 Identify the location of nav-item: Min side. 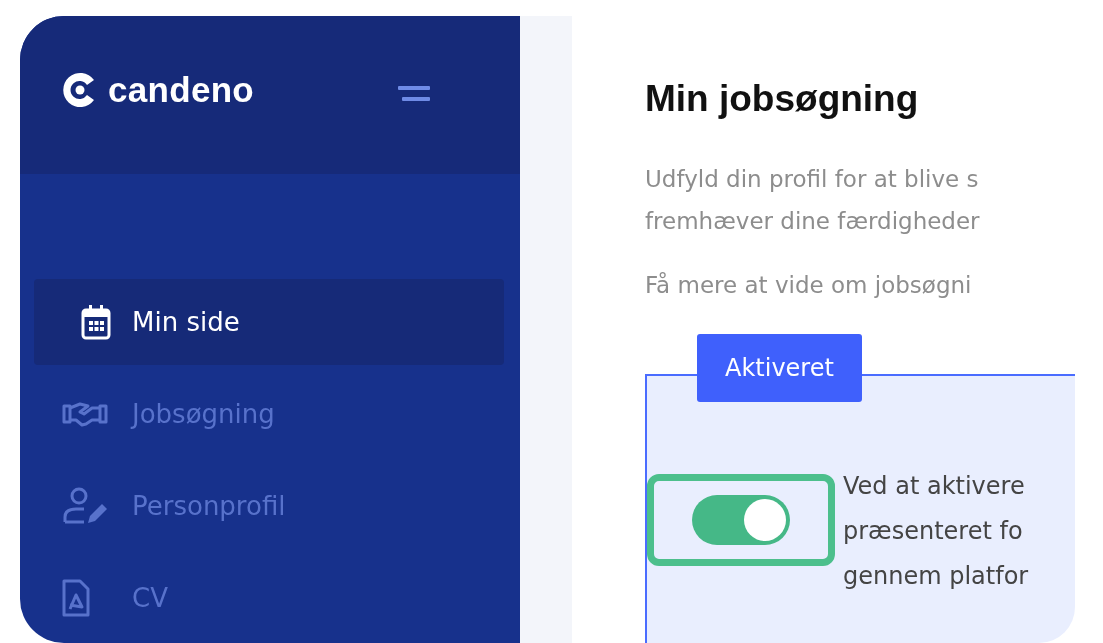
(269, 322).